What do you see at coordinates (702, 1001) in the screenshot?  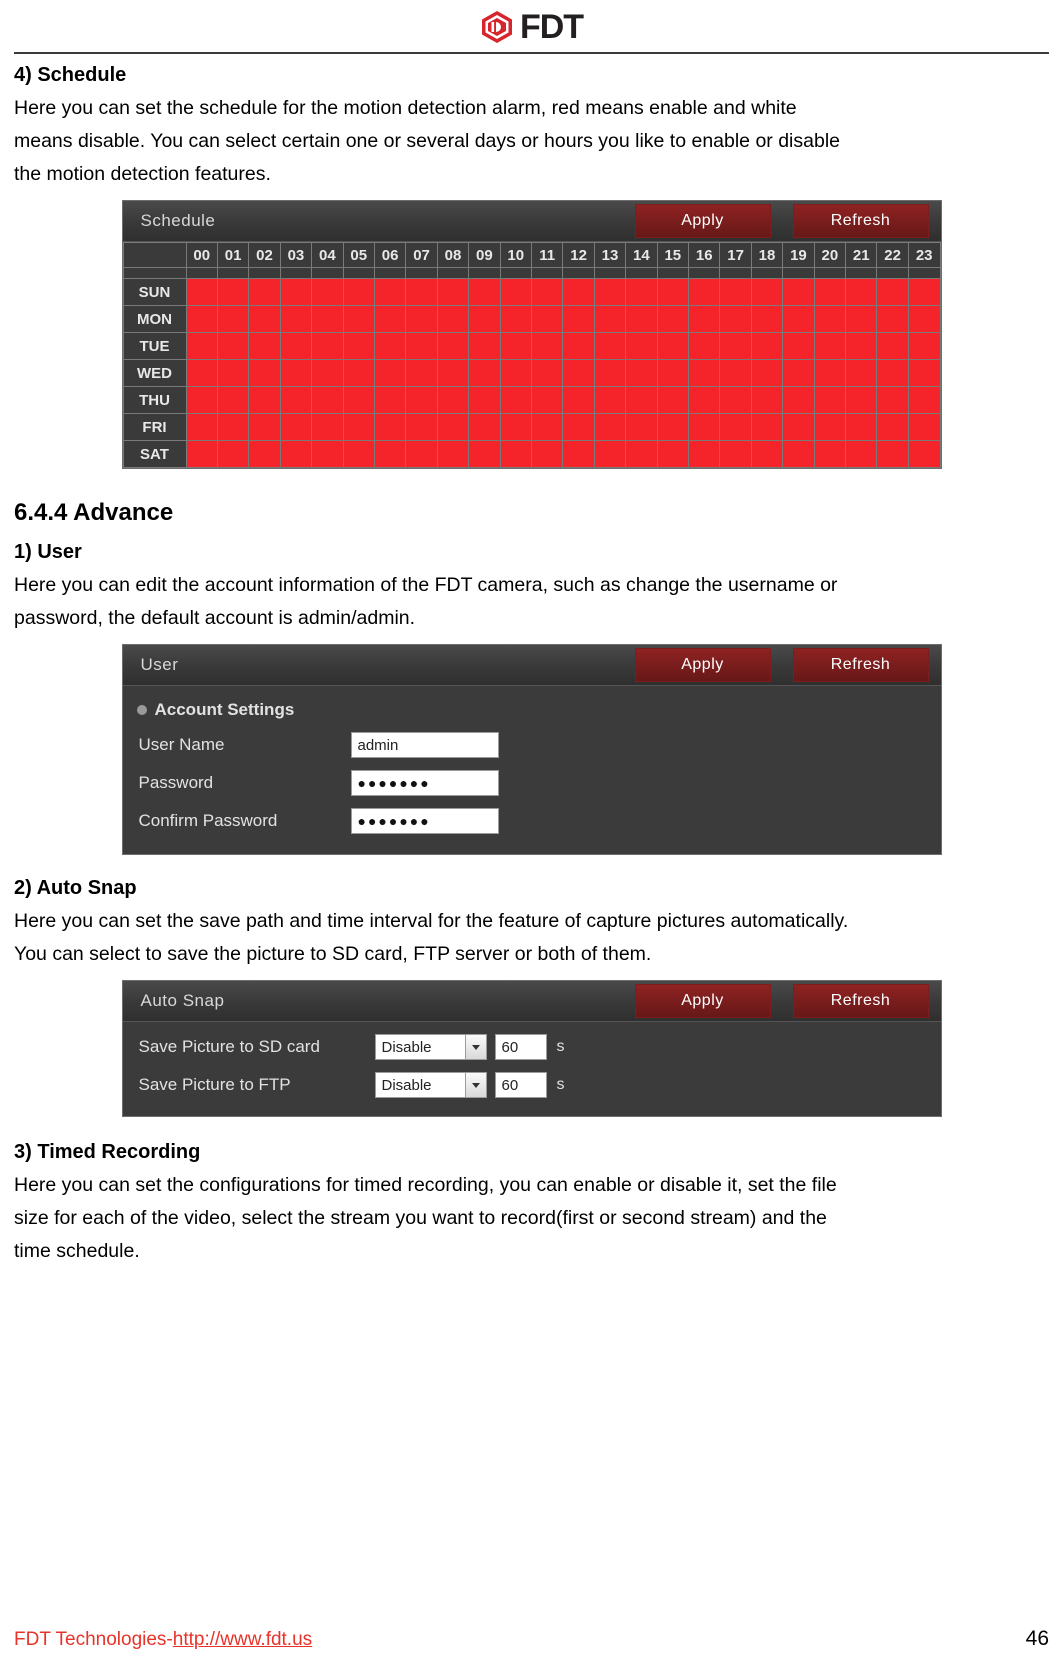 I see `autosnap-apply-button: Apply` at bounding box center [702, 1001].